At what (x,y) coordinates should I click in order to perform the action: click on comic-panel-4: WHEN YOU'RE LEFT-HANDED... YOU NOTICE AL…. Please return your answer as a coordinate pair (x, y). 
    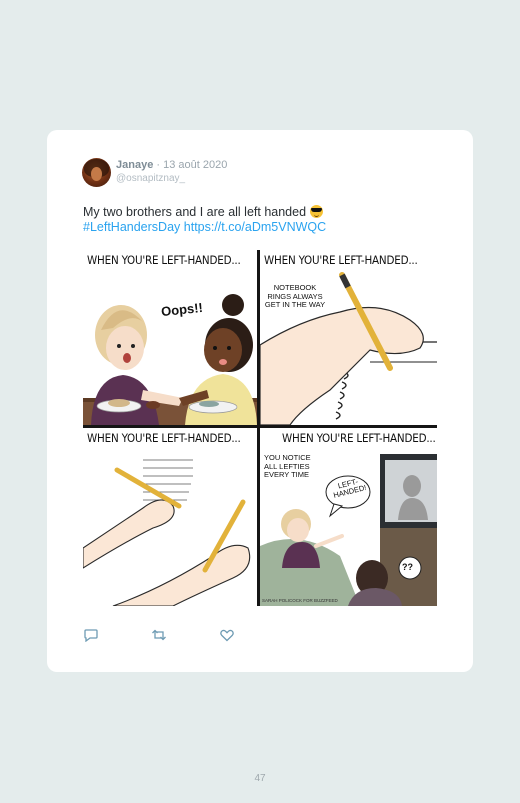
    Looking at the image, I should click on (348, 517).